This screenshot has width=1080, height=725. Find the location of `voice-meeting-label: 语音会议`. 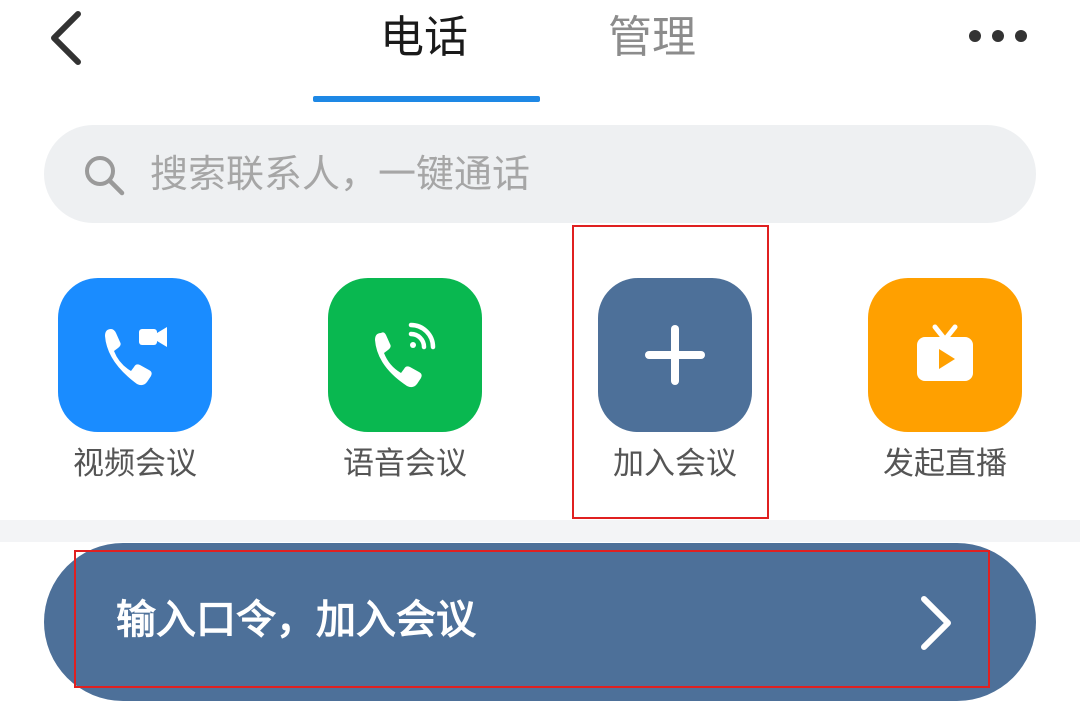

voice-meeting-label: 语音会议 is located at coordinates (405, 464).